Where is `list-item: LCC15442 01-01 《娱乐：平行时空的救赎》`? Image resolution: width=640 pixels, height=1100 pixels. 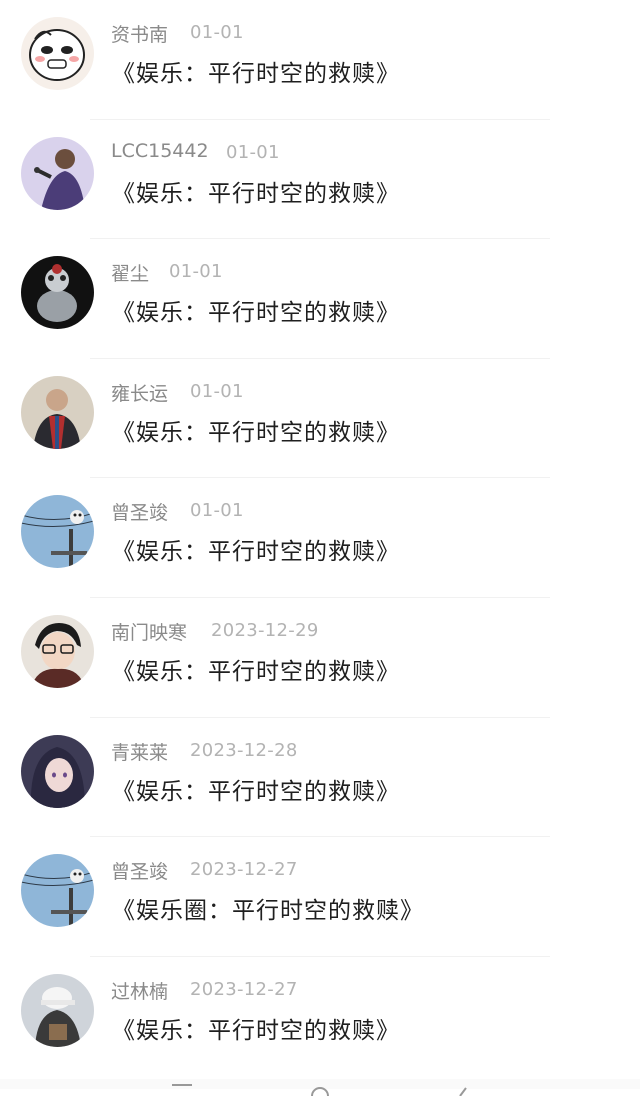 list-item: LCC15442 01-01 《娱乐：平行时空的救赎》 is located at coordinates (320, 180).